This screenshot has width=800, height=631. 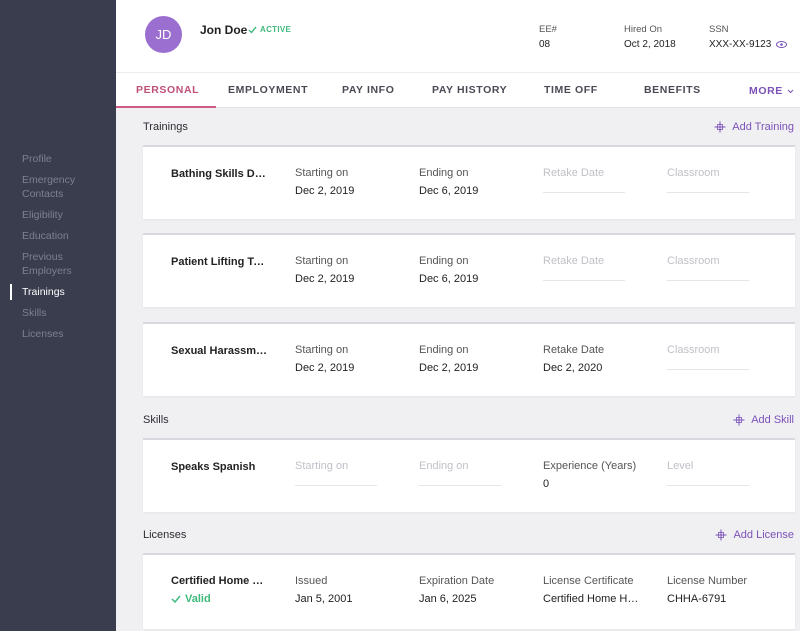 What do you see at coordinates (58, 187) in the screenshot?
I see `sidebar-item-emergency-contacts: Emergency Contacts` at bounding box center [58, 187].